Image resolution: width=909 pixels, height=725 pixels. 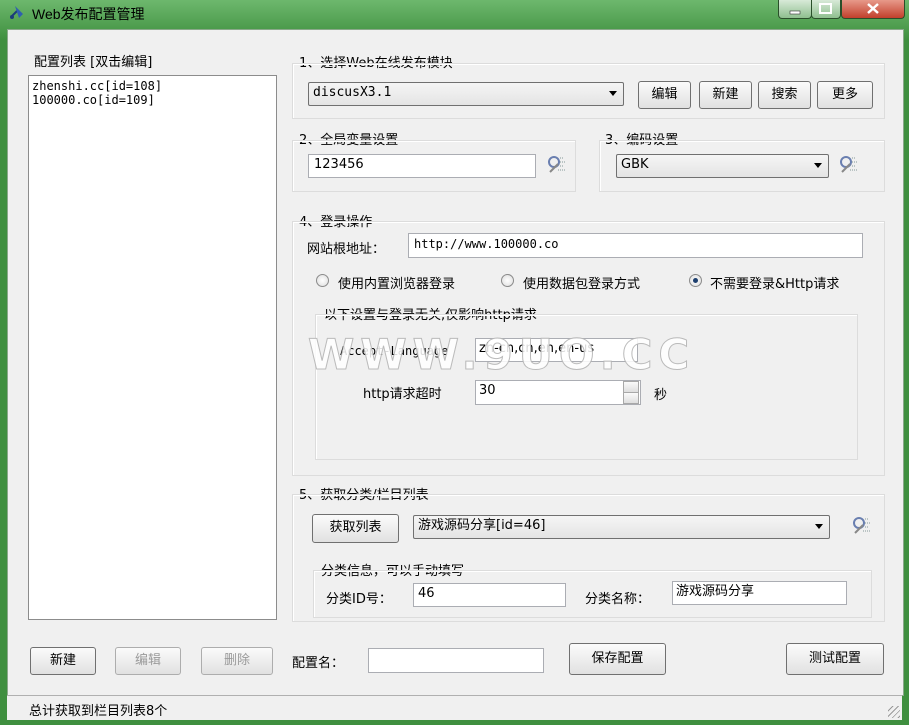 What do you see at coordinates (93, 62) in the screenshot?
I see `config-list-label: 配置列表 [双击编辑]` at bounding box center [93, 62].